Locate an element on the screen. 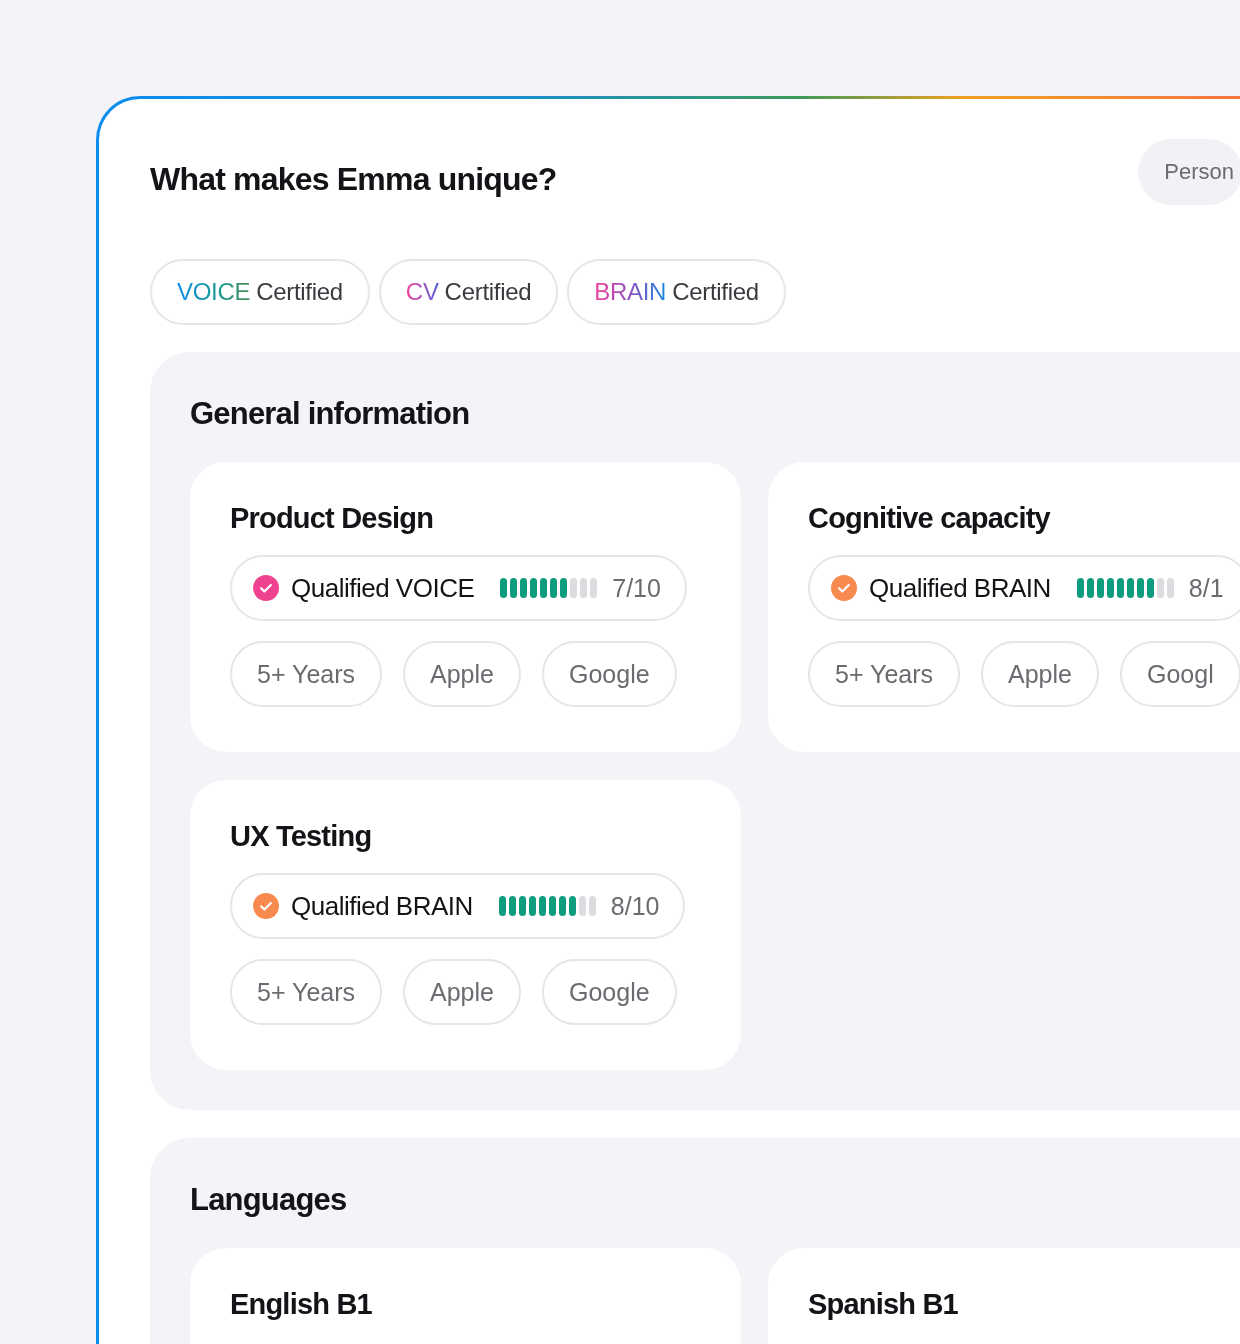 Image resolution: width=1240 pixels, height=1344 pixels. score-text: 8/1 is located at coordinates (1206, 588).